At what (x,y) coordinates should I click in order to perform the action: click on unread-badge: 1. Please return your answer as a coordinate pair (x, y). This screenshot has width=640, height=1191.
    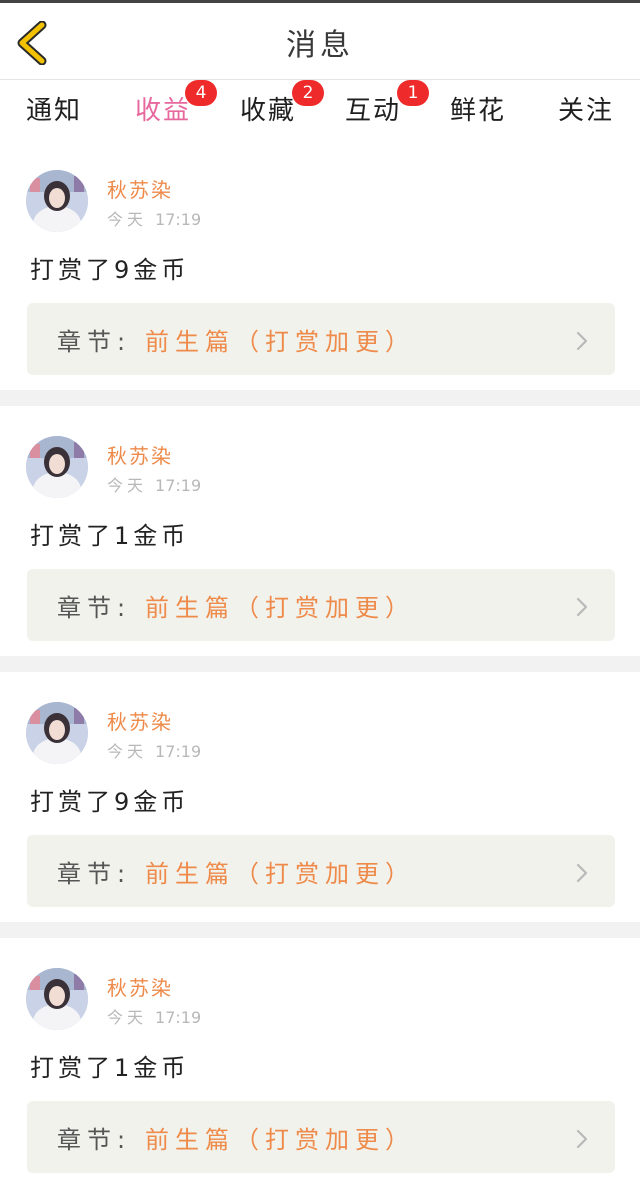
    Looking at the image, I should click on (413, 93).